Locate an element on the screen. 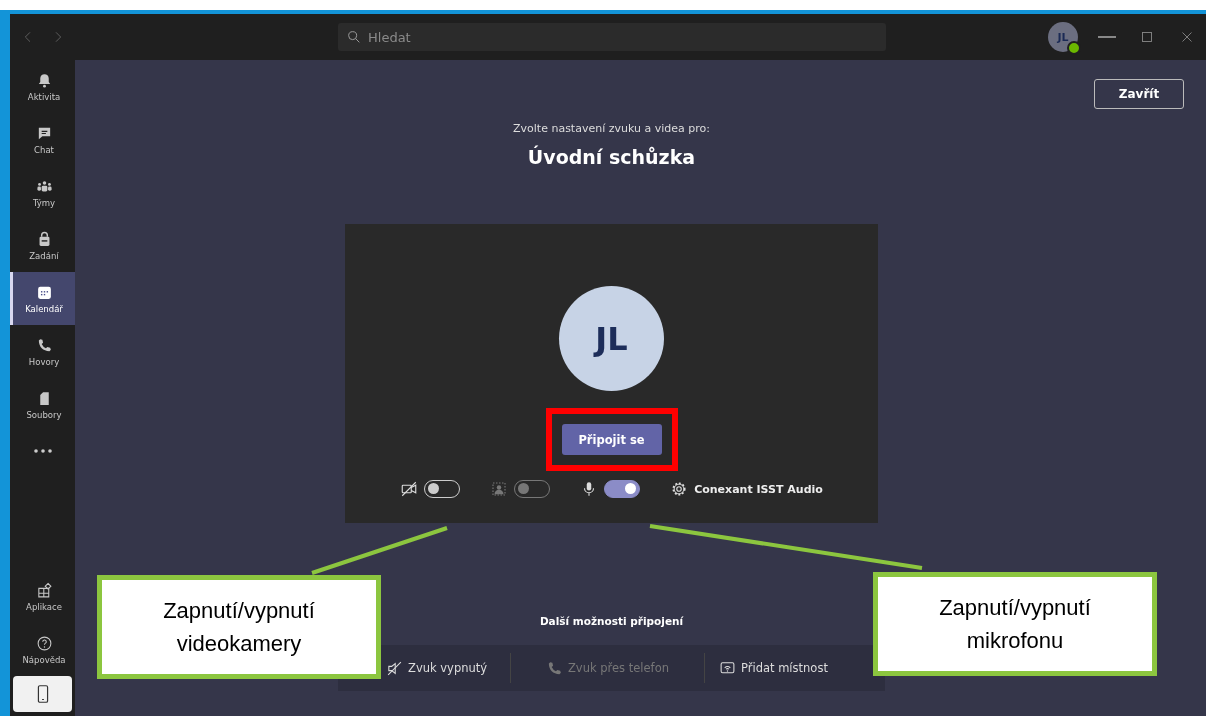 This screenshot has height=716, width=1206. callout-box: Zapnutí/vypnutí mikrofonu is located at coordinates (1015, 624).